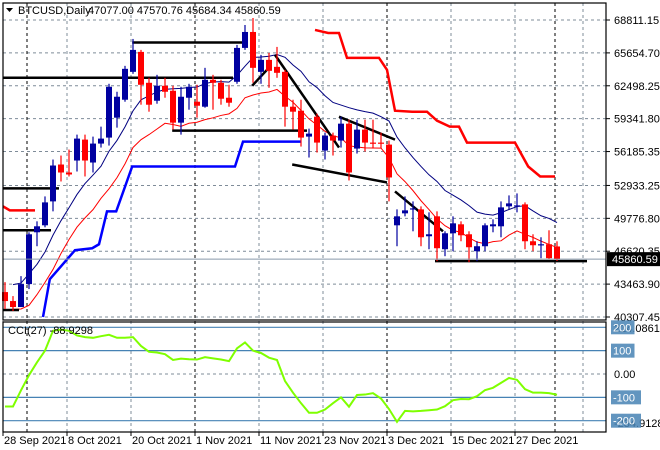 This screenshot has height=450, width=660. Describe the element at coordinates (35, 441) in the screenshot. I see `date-tick-label: 28 Sep 2021` at that location.